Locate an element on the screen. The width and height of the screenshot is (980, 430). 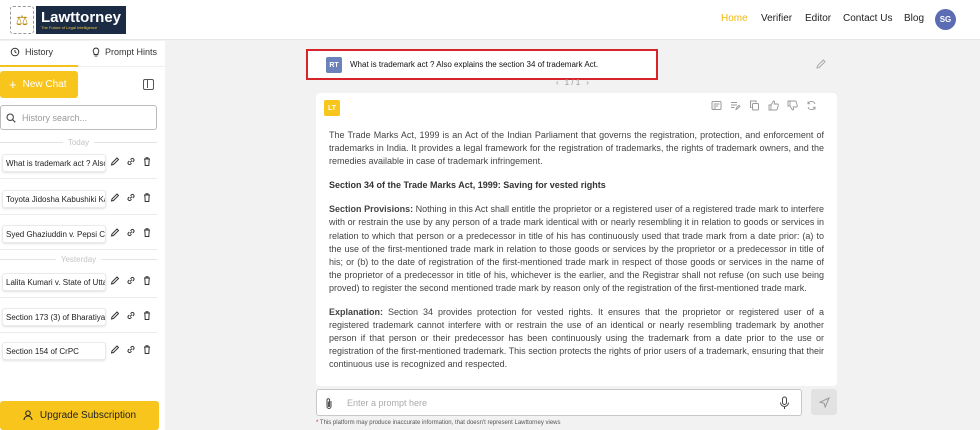
sidebar-tabs: History Prompt Hints is located at coordinates (82, 54).